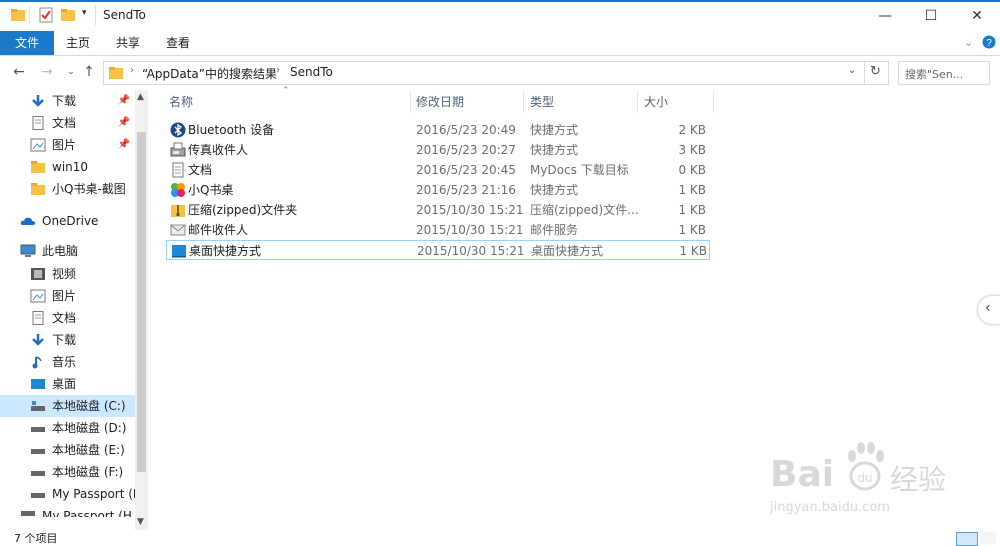  What do you see at coordinates (64, 123) in the screenshot?
I see `nav-item-label: 文档` at bounding box center [64, 123].